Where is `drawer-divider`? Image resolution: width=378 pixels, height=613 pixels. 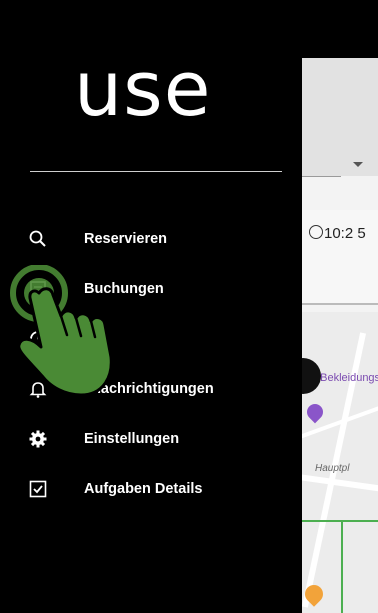 drawer-divider is located at coordinates (156, 171).